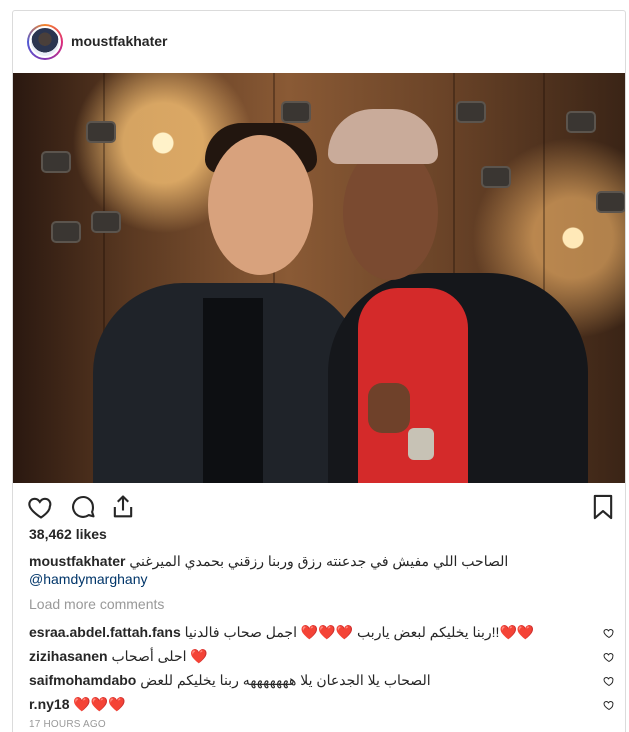  What do you see at coordinates (119, 41) in the screenshot?
I see `post-username: moustfakhater` at bounding box center [119, 41].